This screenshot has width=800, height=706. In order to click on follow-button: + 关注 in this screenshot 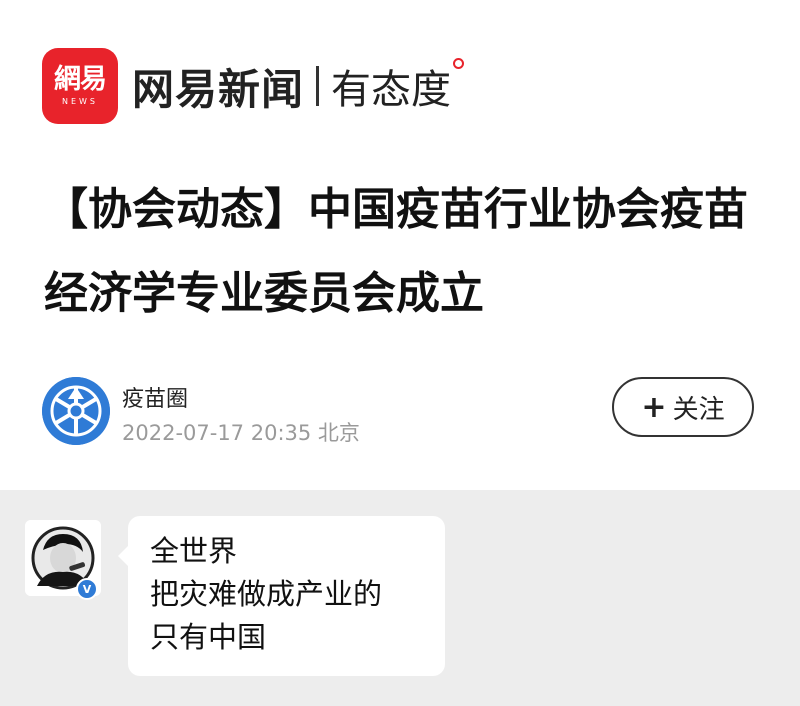, I will do `click(683, 407)`.